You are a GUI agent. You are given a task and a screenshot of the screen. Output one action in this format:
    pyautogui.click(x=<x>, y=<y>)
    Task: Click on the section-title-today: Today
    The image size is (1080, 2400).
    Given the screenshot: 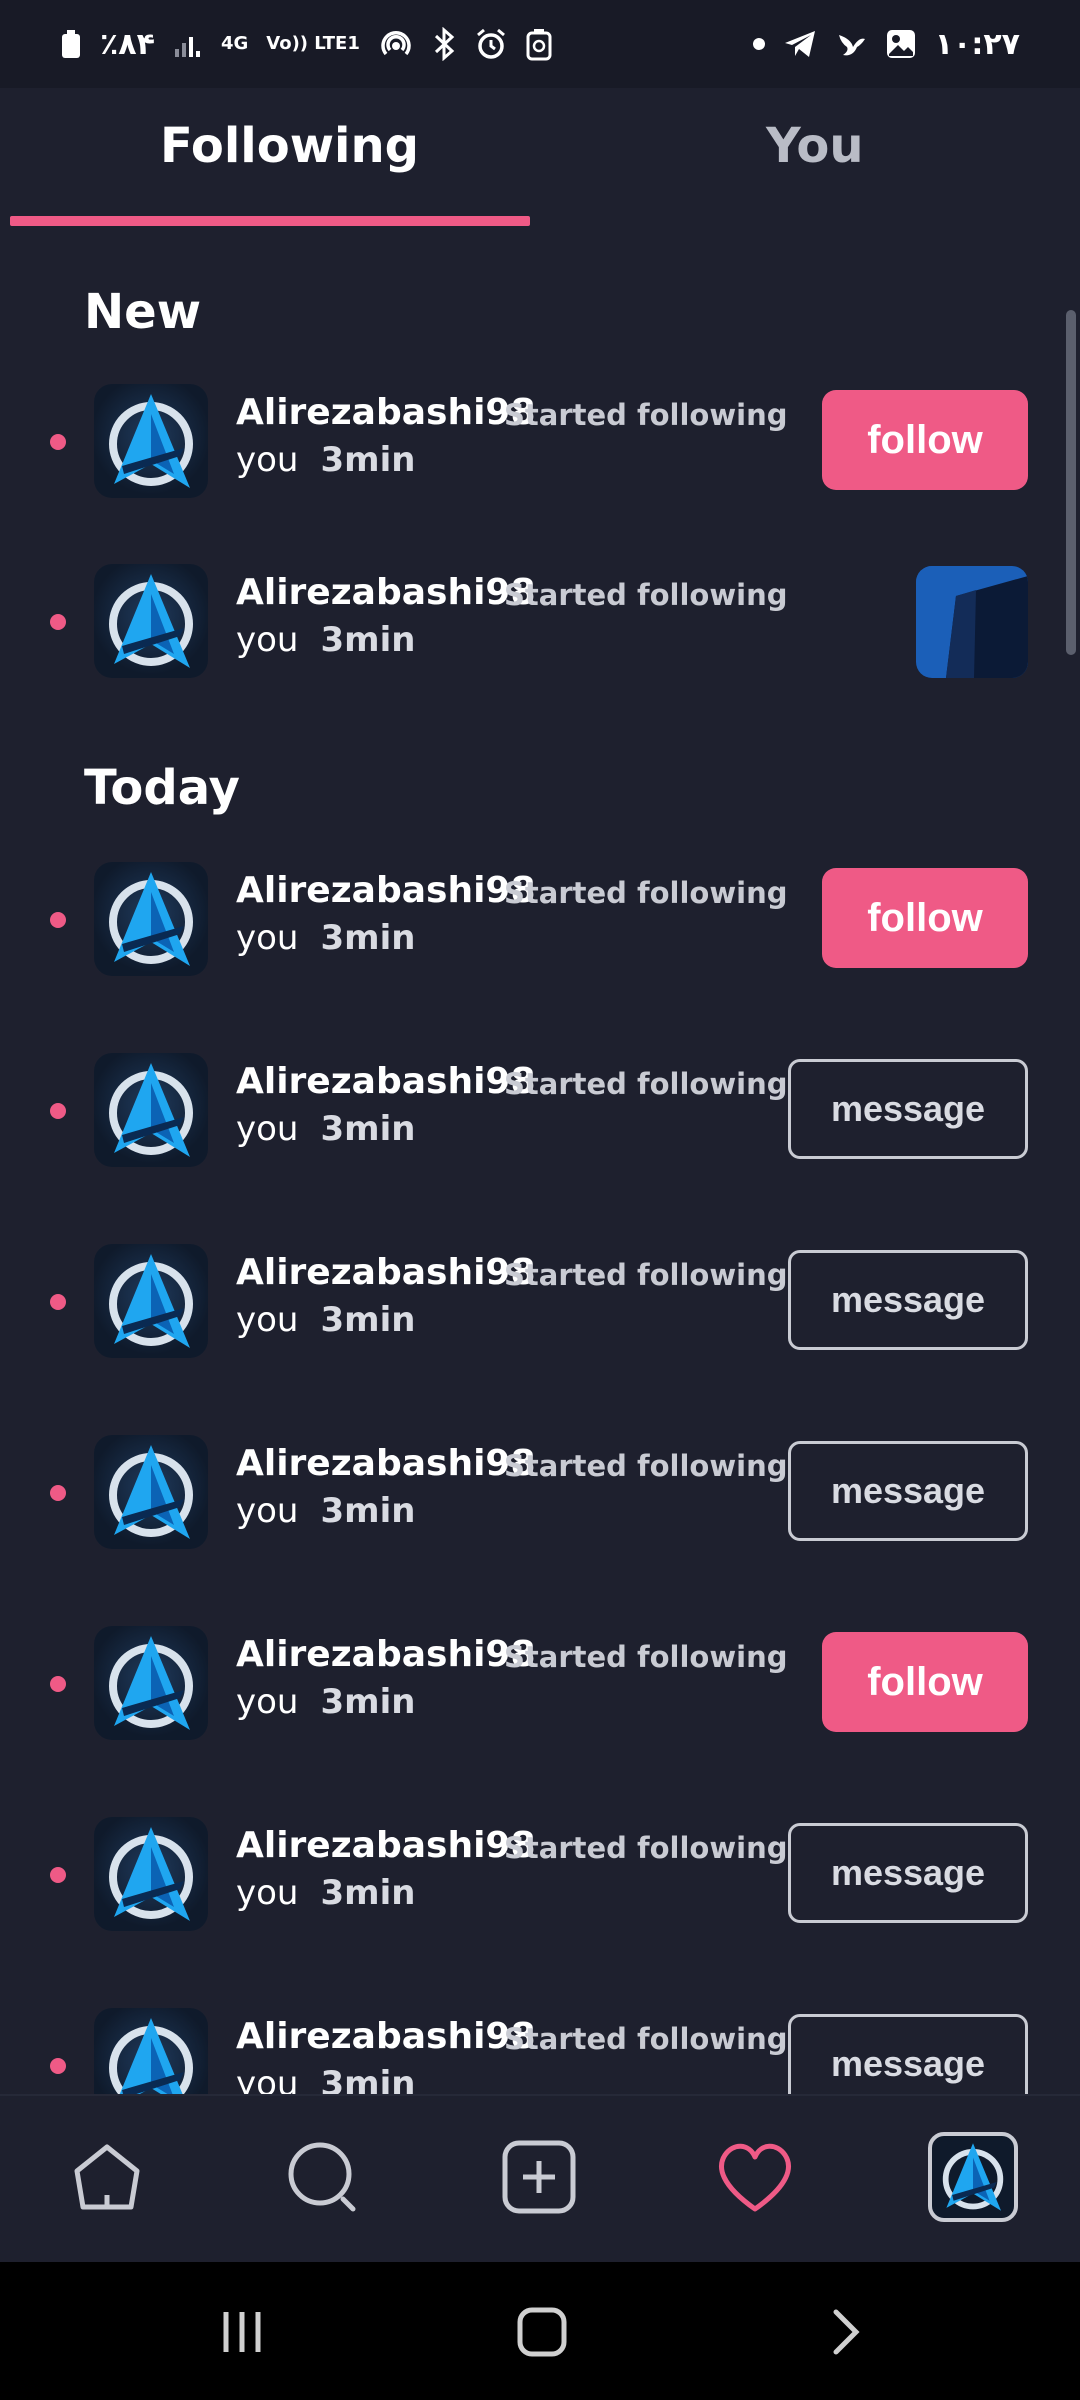 What is the action you would take?
    pyautogui.click(x=162, y=788)
    